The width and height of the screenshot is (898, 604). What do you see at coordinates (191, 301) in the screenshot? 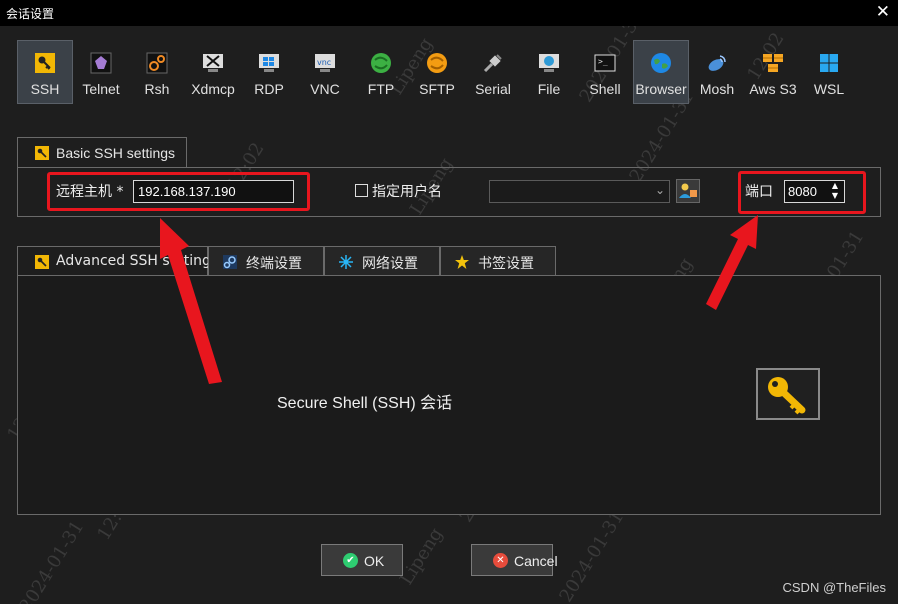
I see `annotation-arrow-host` at bounding box center [191, 301].